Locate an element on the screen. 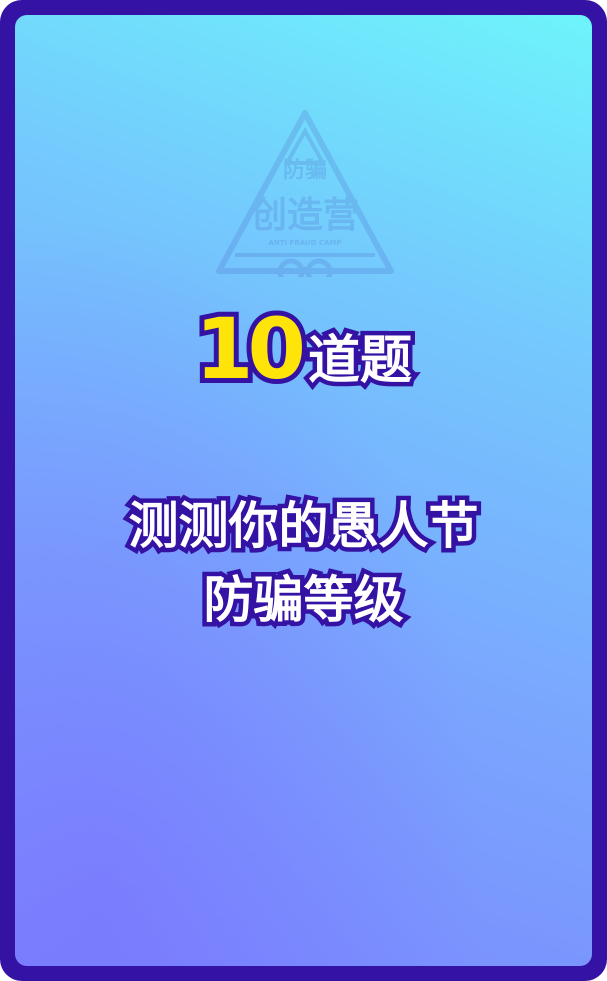 Image resolution: width=607 pixels, height=981 pixels. camp-logo-watermark: 防骗 创造营 ANTI FRAUD CAMP is located at coordinates (305, 193).